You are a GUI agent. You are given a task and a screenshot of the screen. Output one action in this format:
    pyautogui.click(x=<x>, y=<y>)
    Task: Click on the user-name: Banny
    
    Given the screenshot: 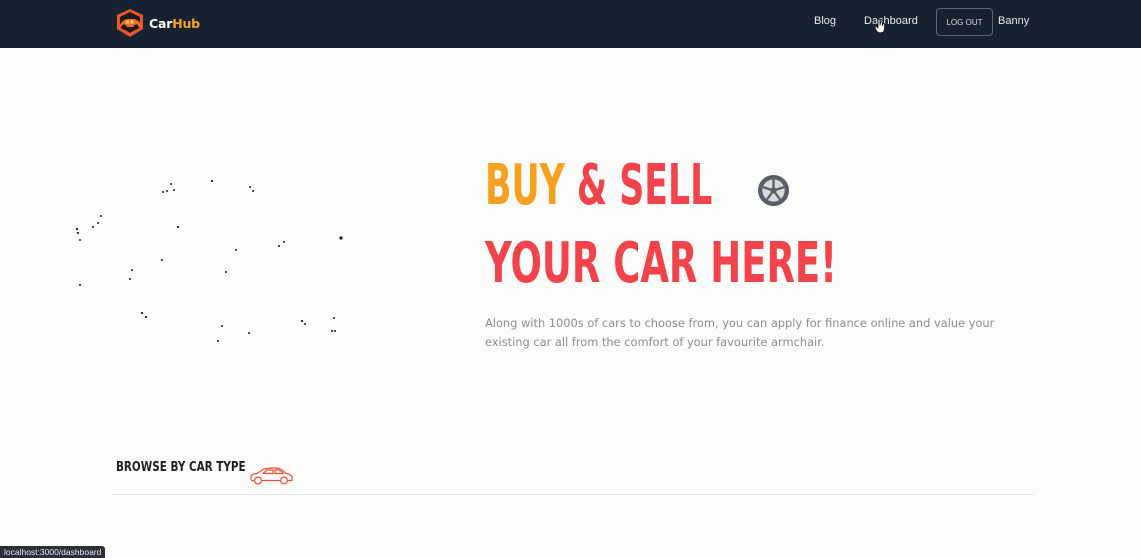 What is the action you would take?
    pyautogui.click(x=1013, y=21)
    